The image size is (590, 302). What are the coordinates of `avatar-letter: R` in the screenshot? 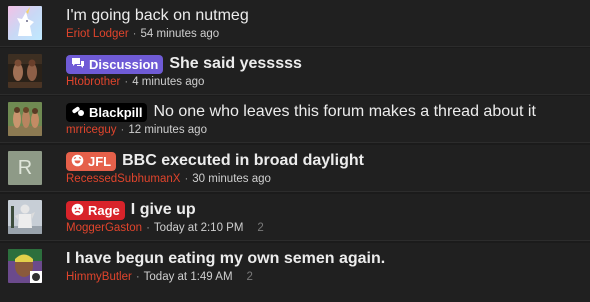 It's located at (25, 168).